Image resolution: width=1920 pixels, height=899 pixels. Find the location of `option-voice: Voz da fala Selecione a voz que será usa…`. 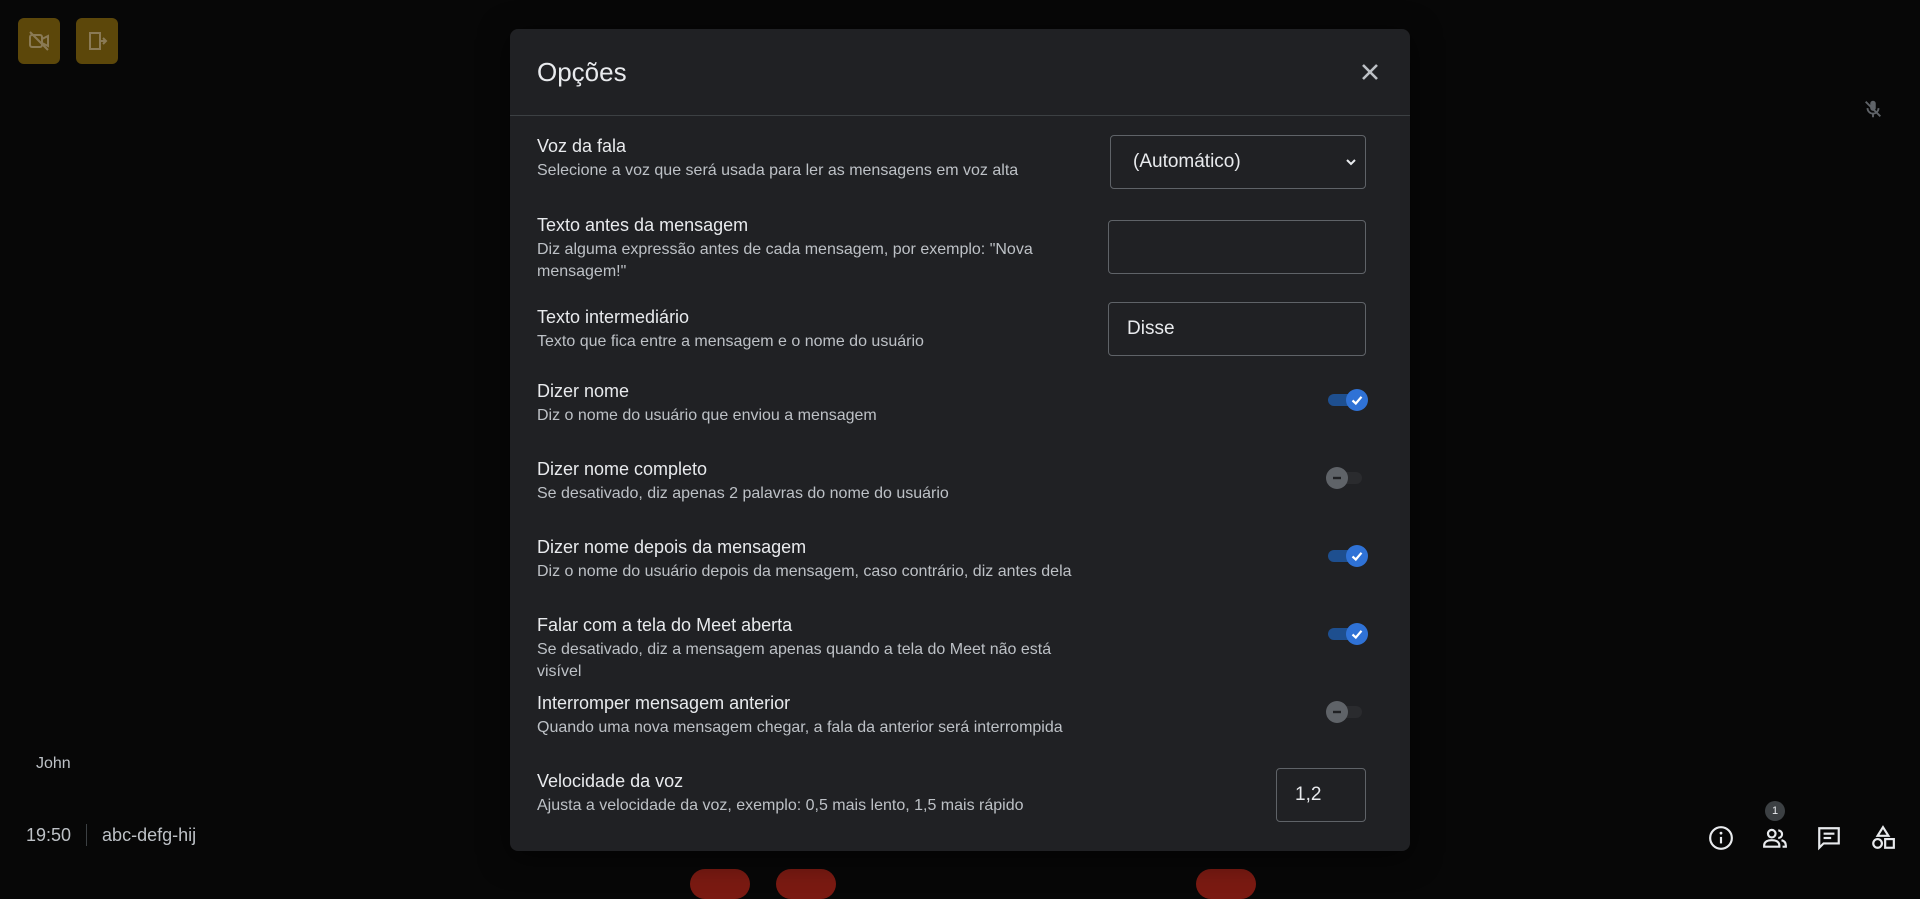

option-voice: Voz da fala Selecione a voz que será usa… is located at coordinates (951, 162).